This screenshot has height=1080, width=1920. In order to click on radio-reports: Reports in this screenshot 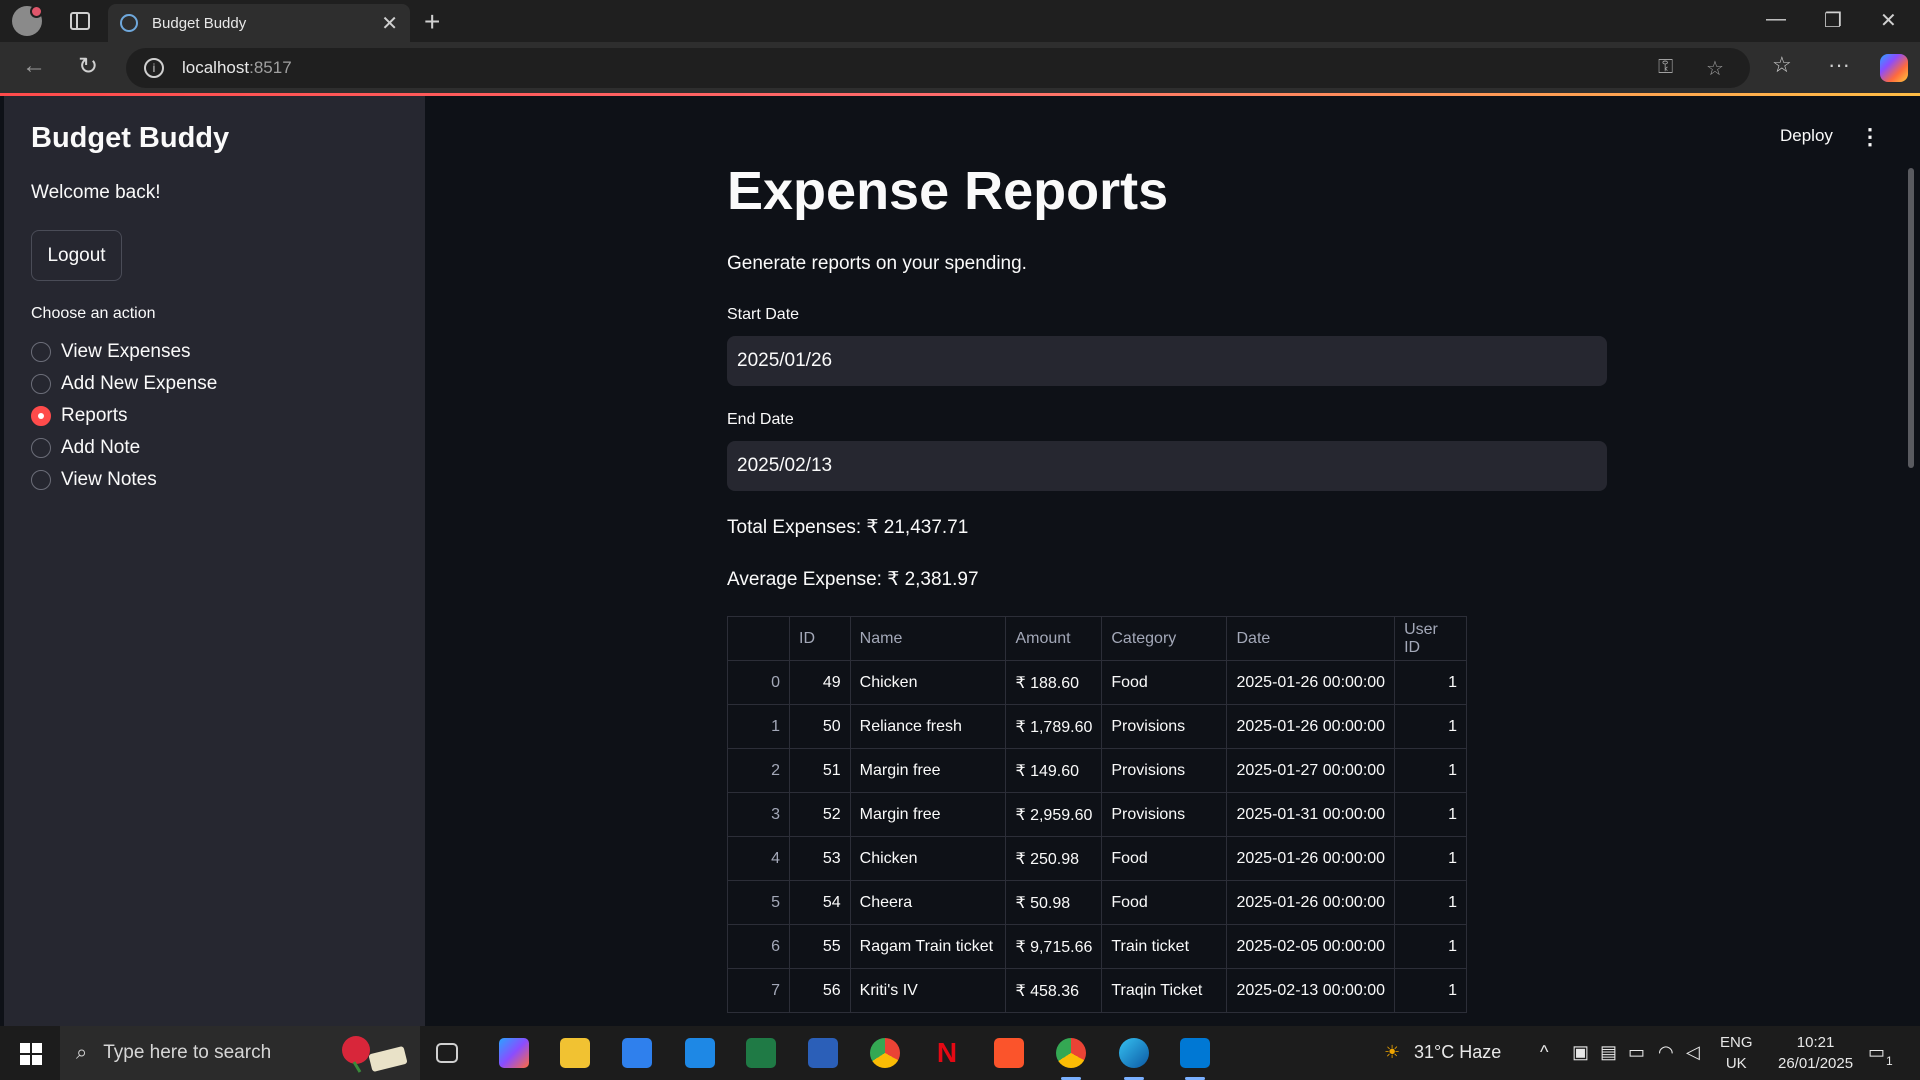, I will do `click(124, 416)`.